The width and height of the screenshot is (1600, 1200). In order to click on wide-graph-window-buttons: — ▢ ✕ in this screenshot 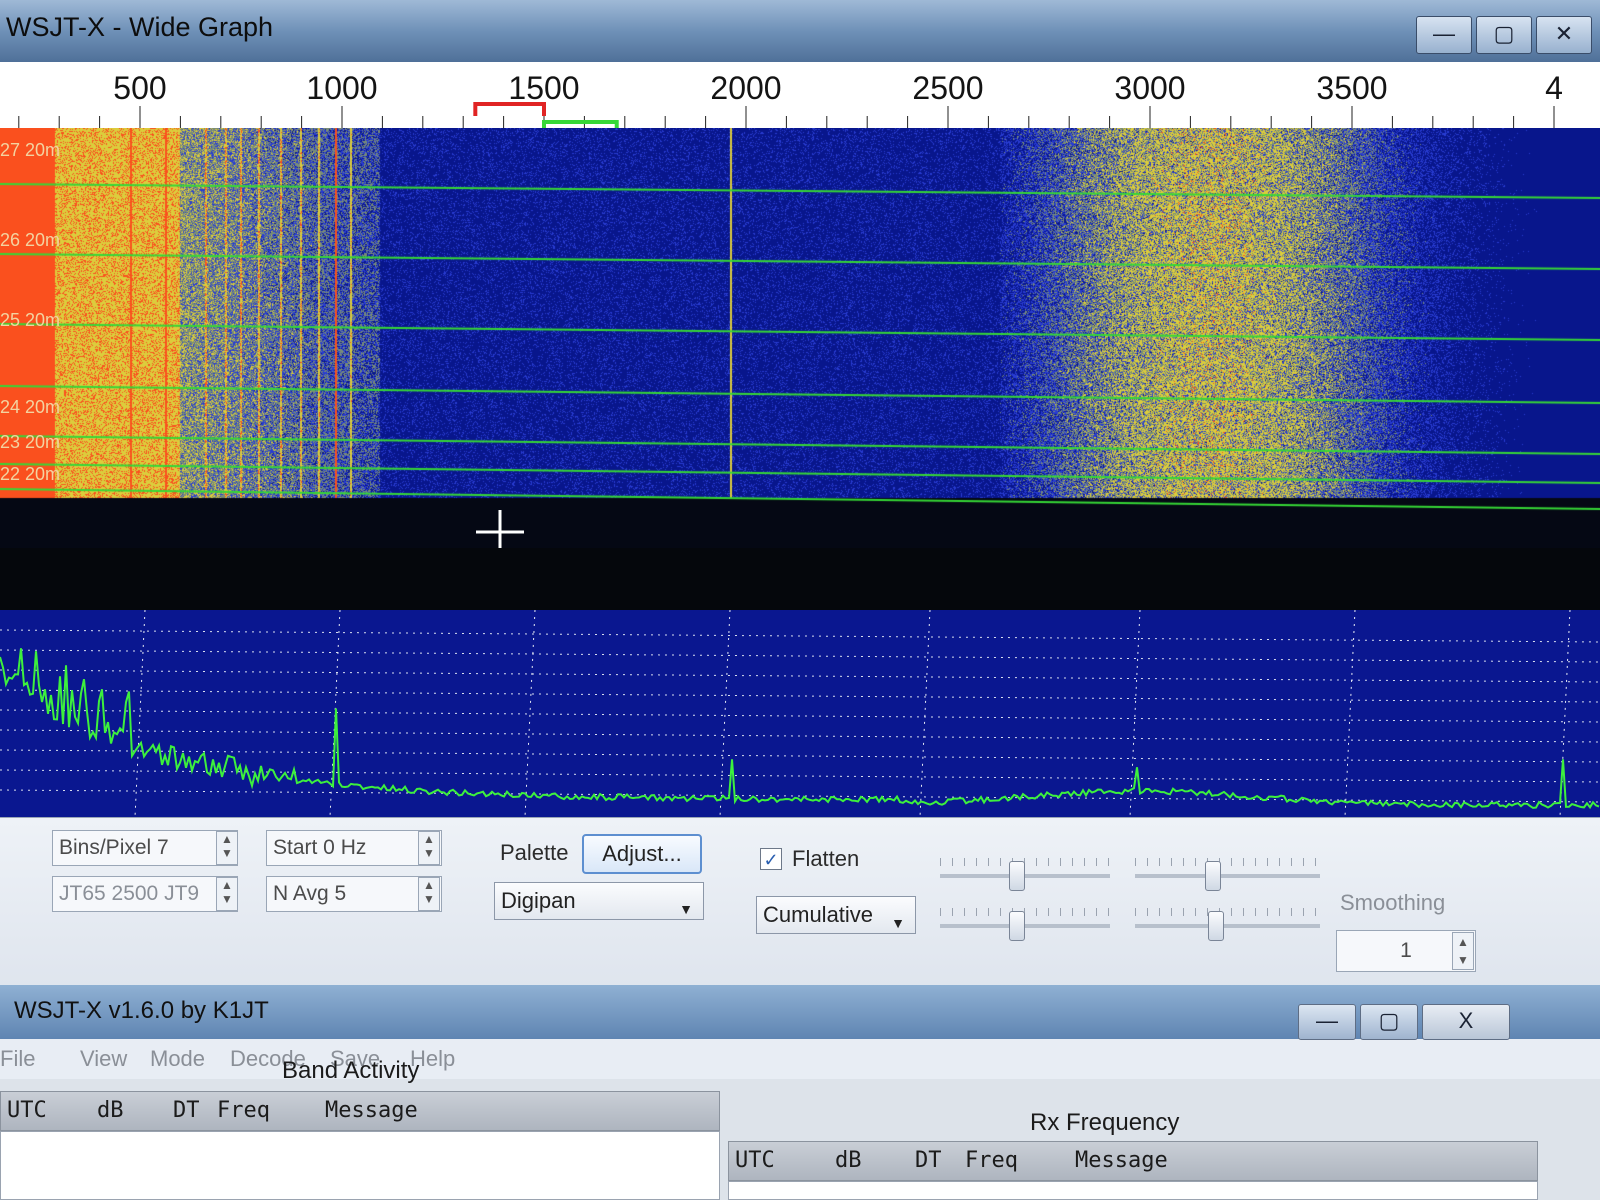, I will do `click(1504, 35)`.